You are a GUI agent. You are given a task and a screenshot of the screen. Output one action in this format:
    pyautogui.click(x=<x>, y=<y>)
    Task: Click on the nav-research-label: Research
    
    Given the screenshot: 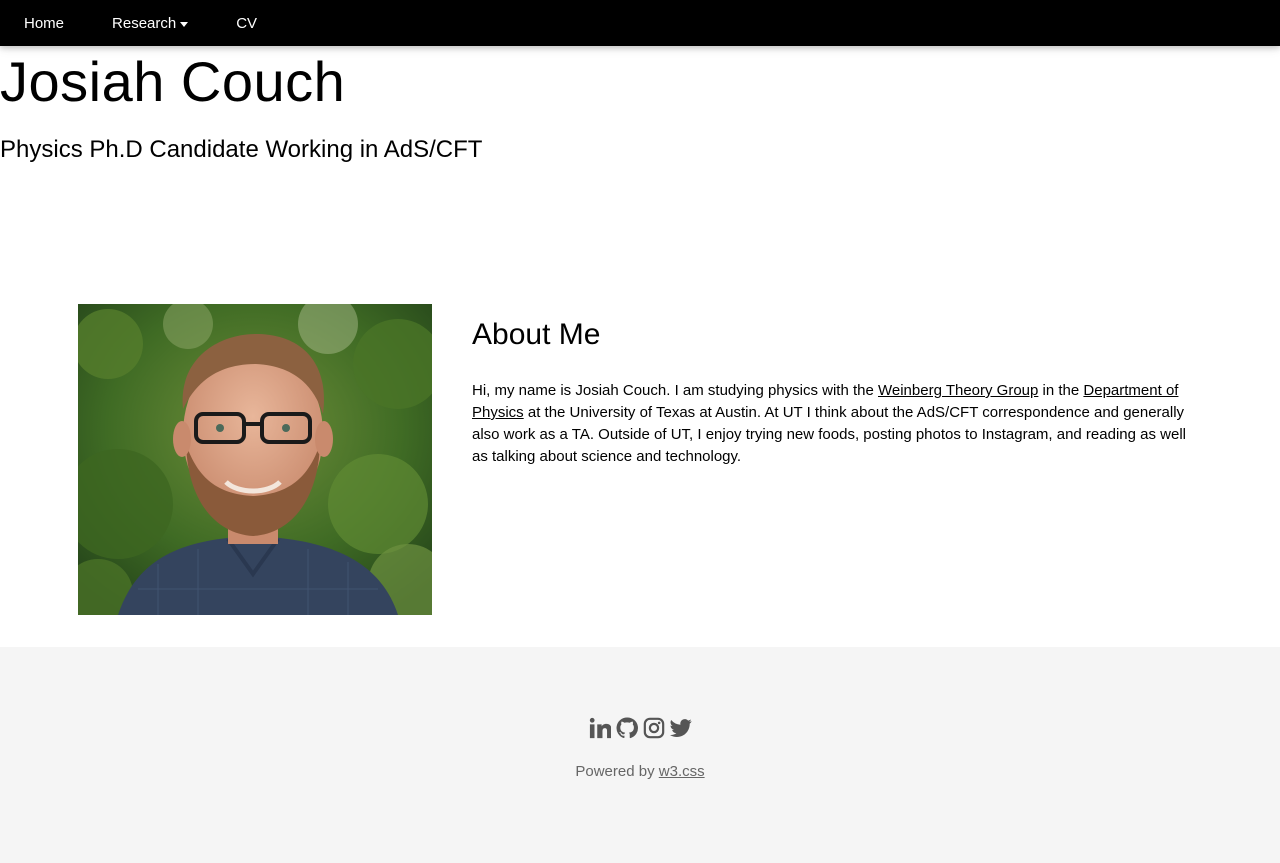 What is the action you would take?
    pyautogui.click(x=144, y=23)
    